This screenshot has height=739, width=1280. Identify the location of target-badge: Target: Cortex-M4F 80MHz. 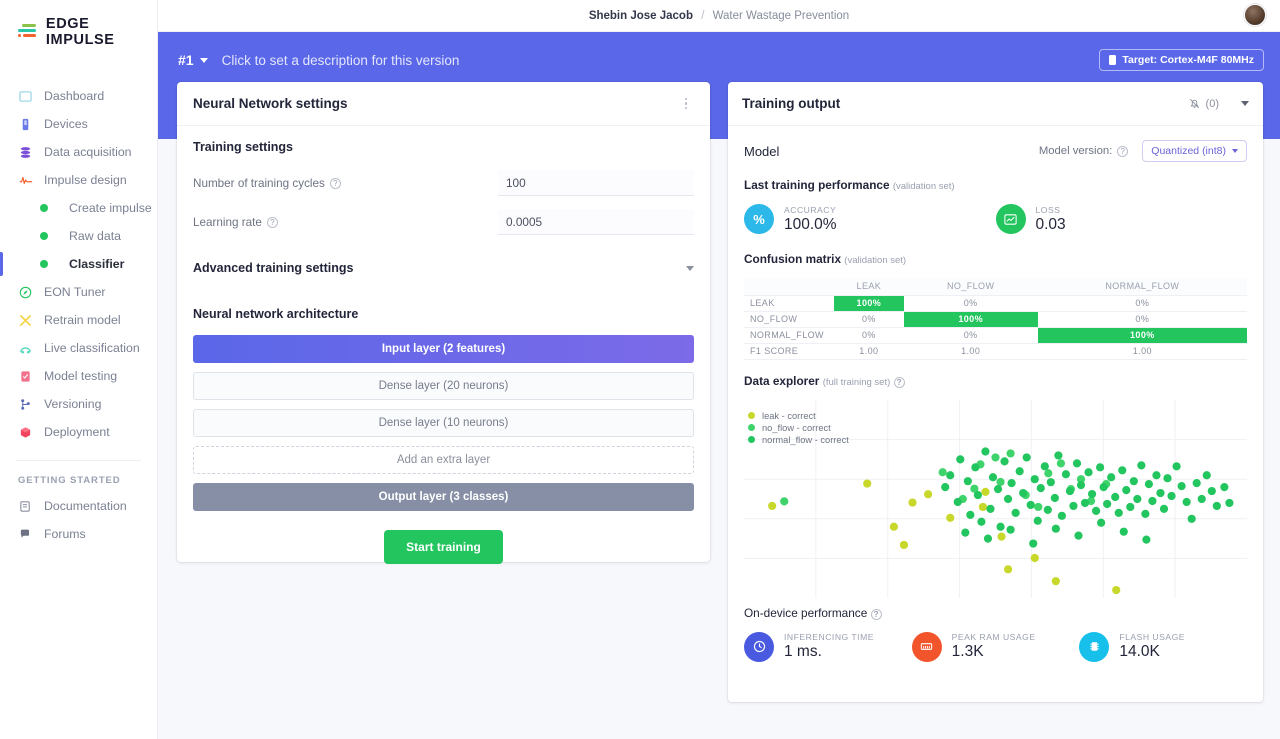
(1181, 60).